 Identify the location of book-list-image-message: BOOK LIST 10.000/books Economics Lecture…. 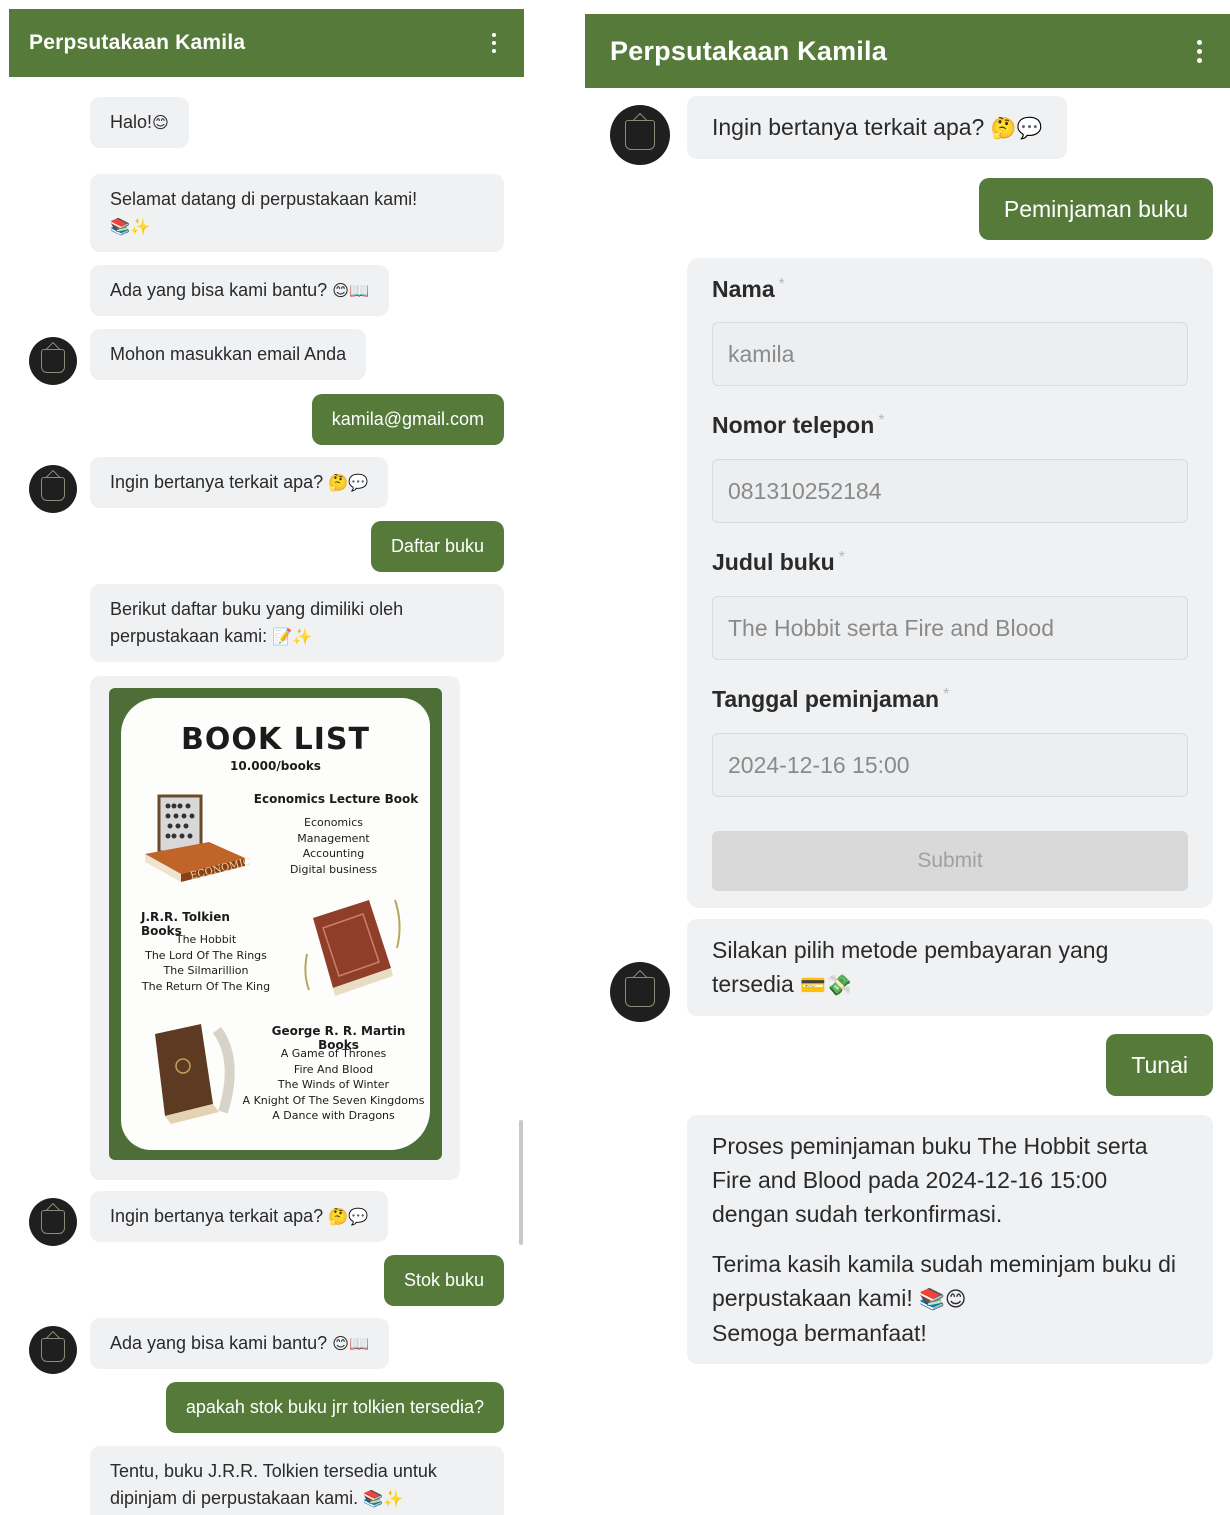
(275, 928).